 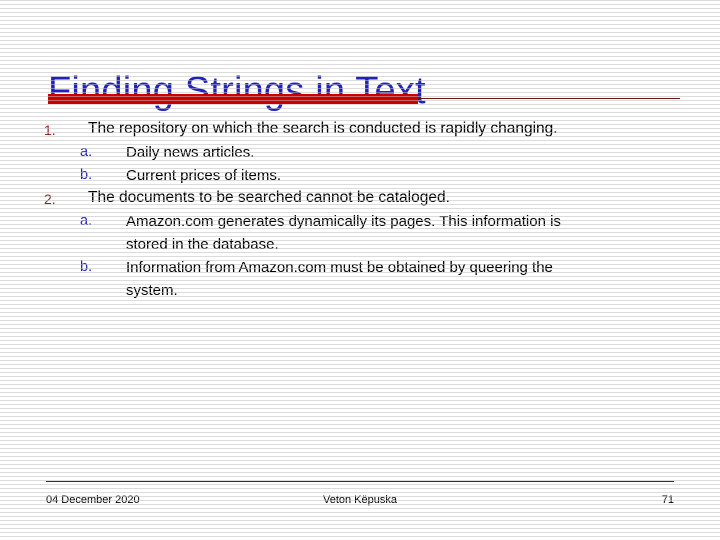 What do you see at coordinates (50, 199) in the screenshot?
I see `list-item-marker: 2.` at bounding box center [50, 199].